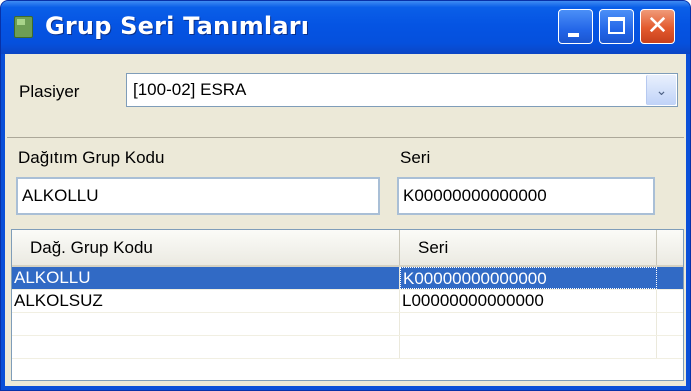 The height and width of the screenshot is (391, 691). I want to click on group-code-label: Dağıtım Grup Kodu, so click(91, 157).